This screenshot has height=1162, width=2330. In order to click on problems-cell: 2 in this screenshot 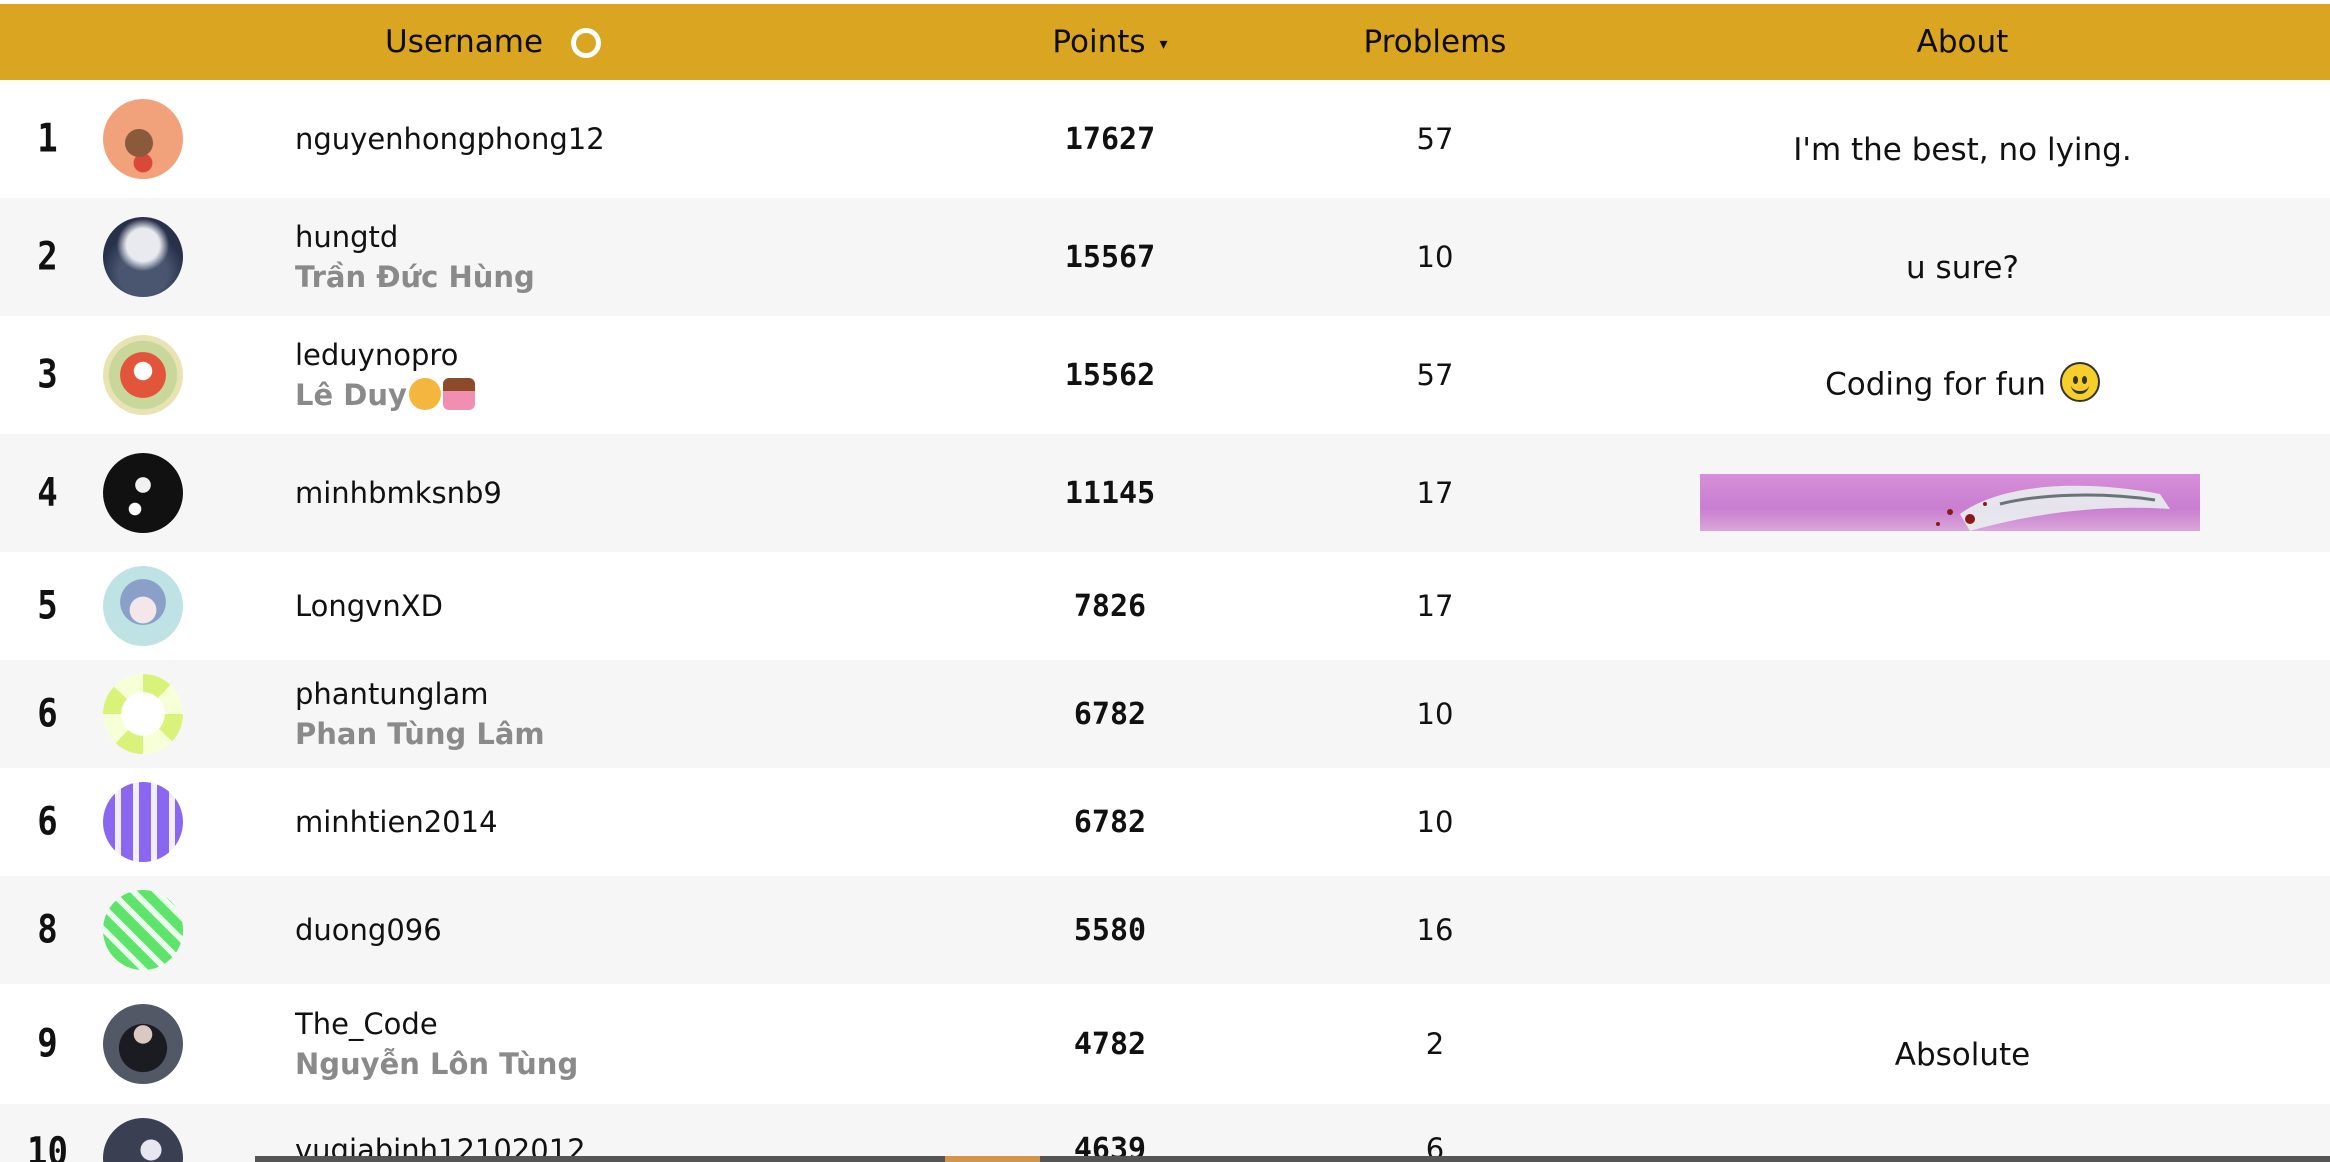, I will do `click(1435, 1044)`.